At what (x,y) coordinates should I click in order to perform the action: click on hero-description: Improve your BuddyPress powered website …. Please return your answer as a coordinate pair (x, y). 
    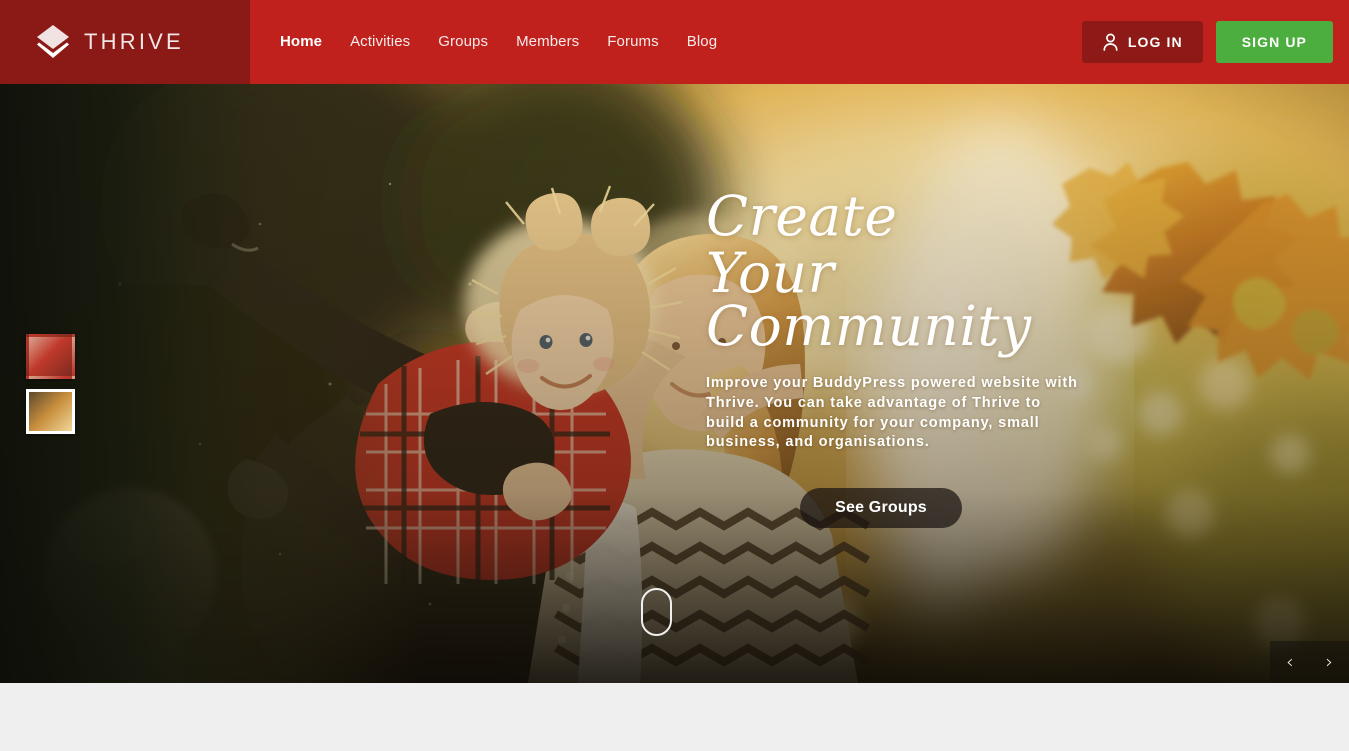
    Looking at the image, I should click on (892, 413).